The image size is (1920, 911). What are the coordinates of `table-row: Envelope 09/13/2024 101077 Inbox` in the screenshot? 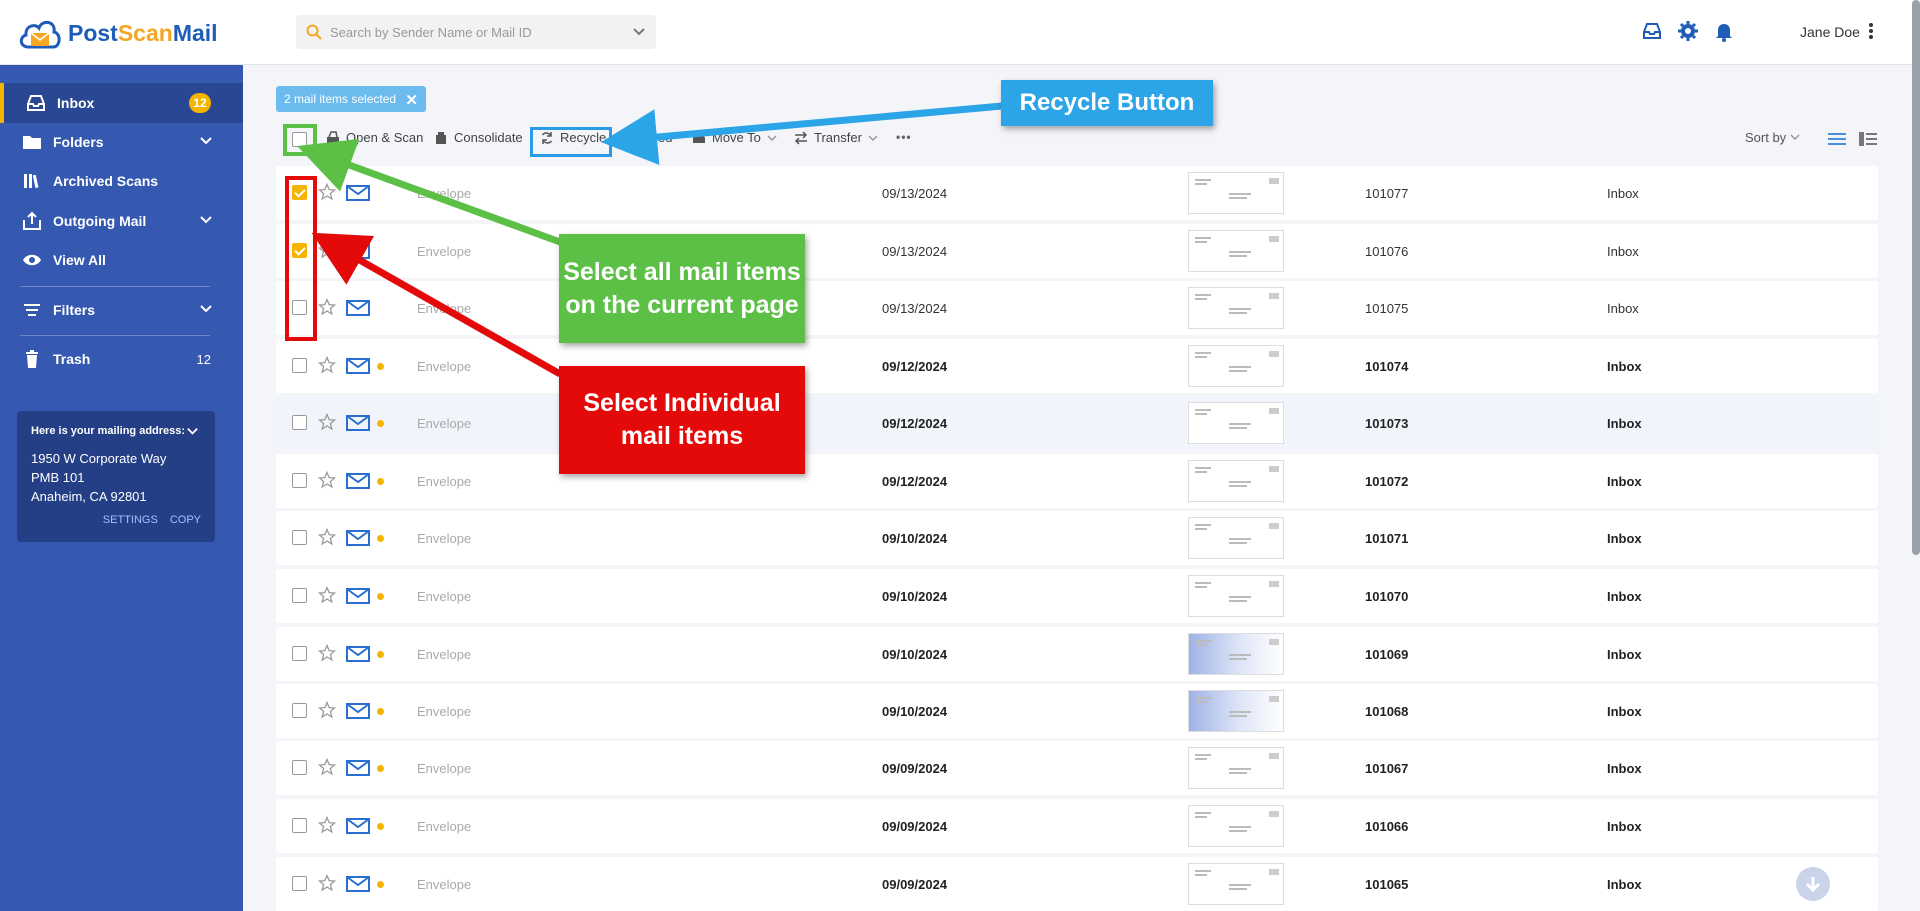 It's located at (1077, 193).